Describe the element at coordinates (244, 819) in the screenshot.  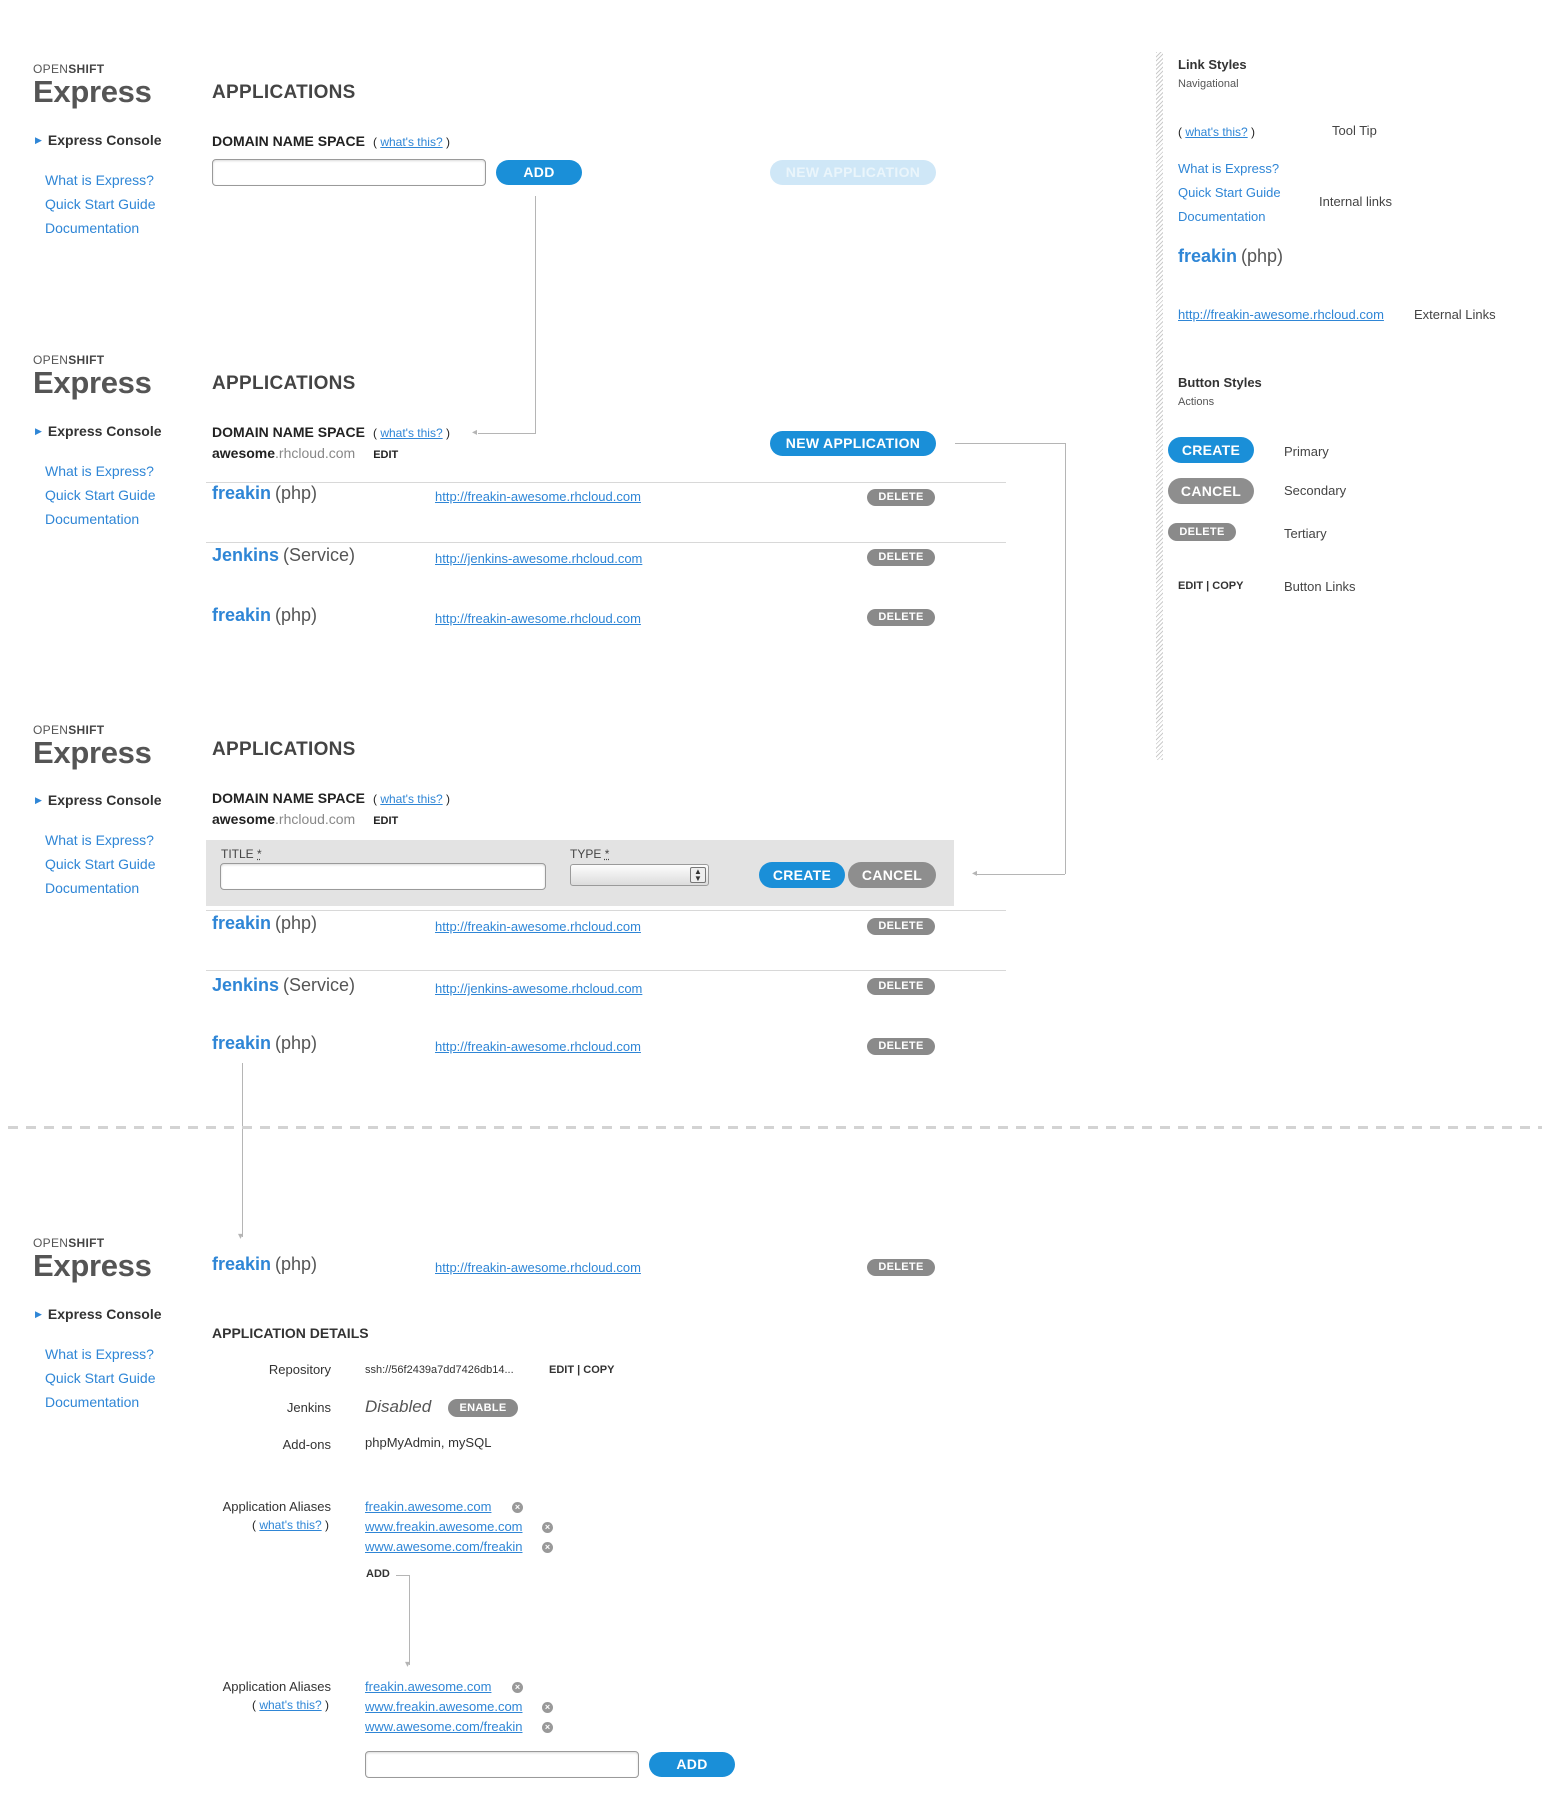
I see `domain-name: awesome` at that location.